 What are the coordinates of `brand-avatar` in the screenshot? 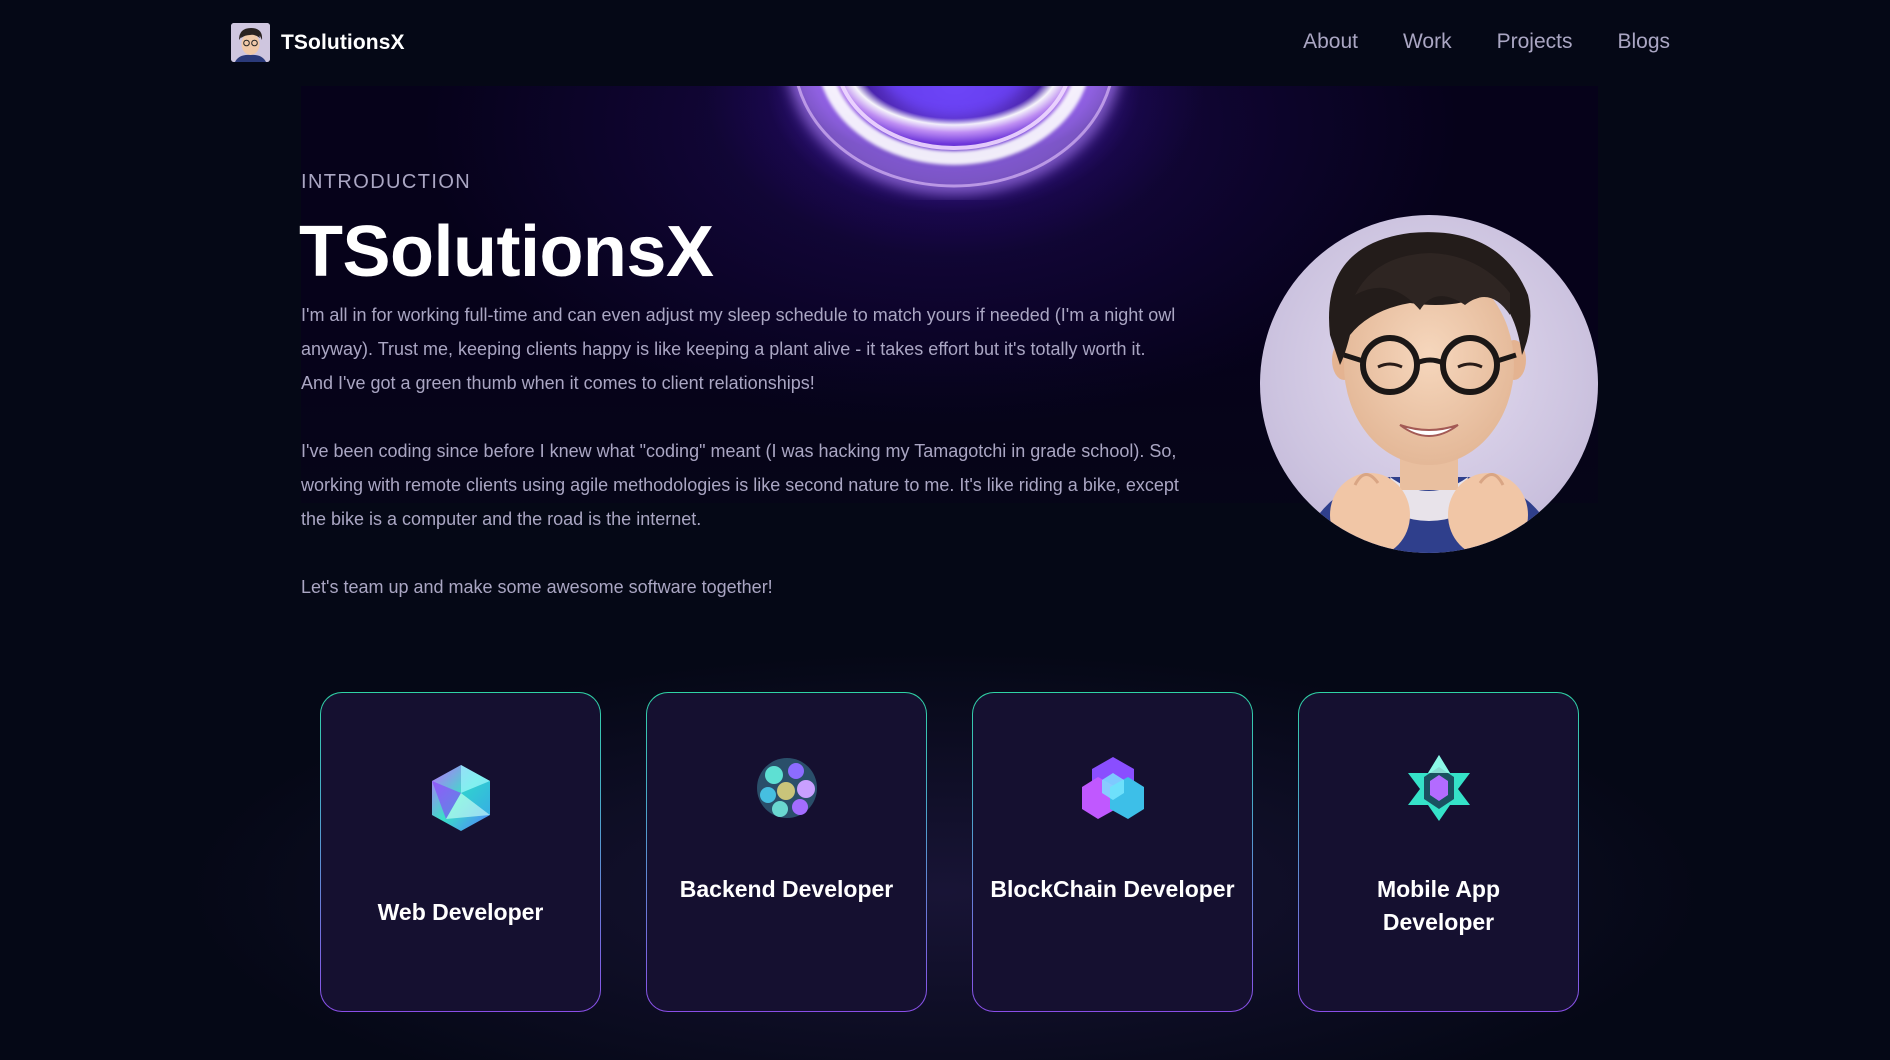 It's located at (250, 42).